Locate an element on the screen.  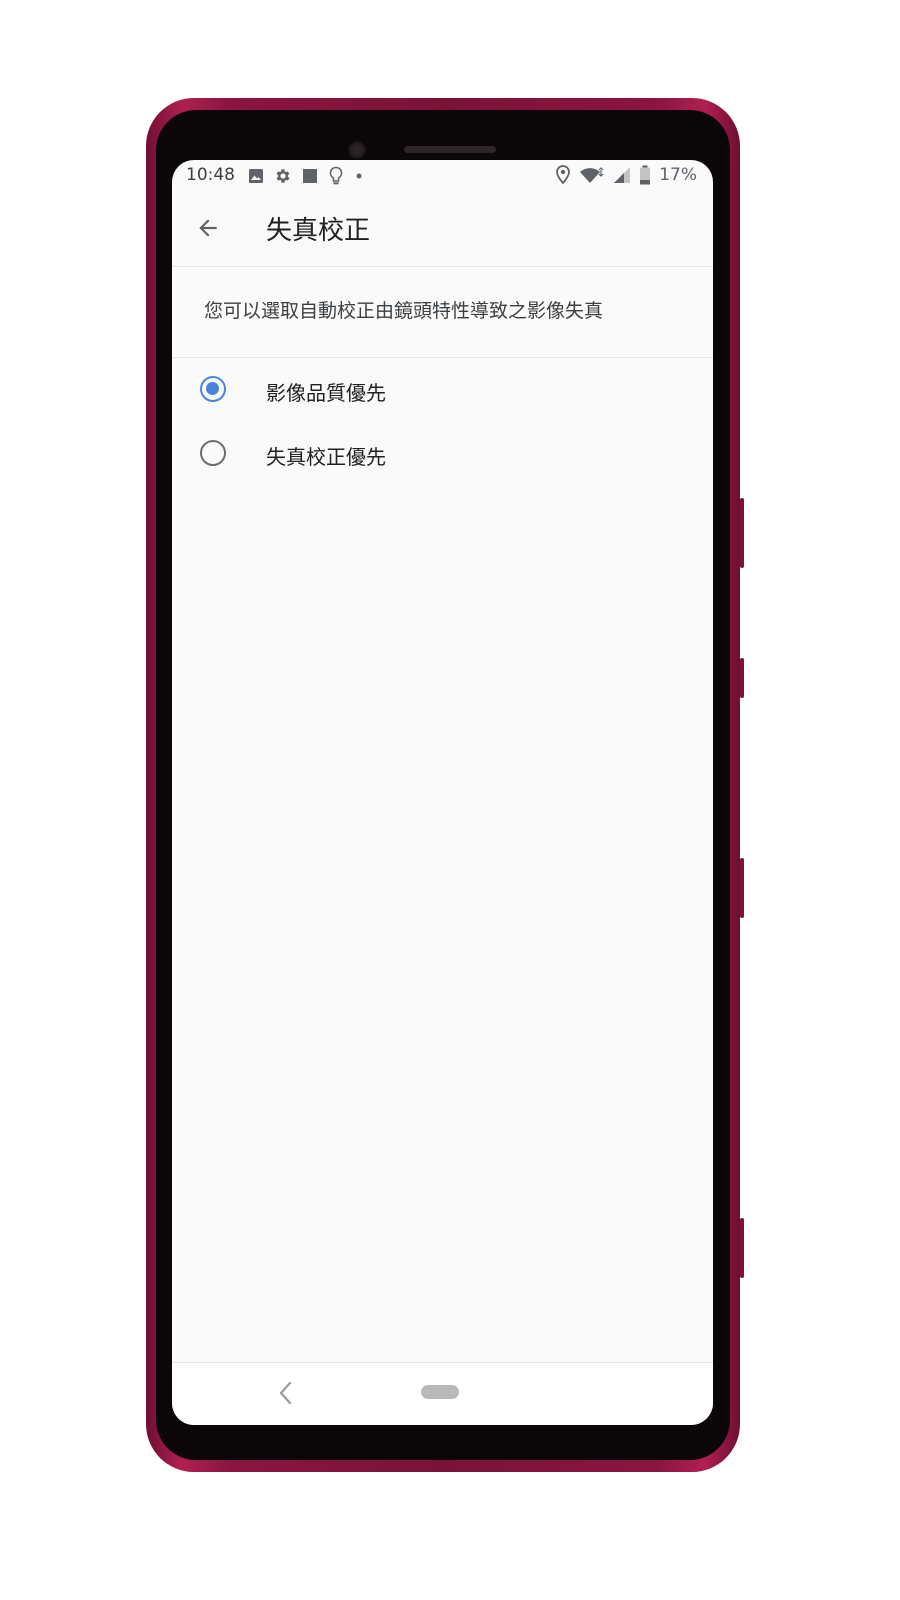
side-sensor is located at coordinates (742, 678).